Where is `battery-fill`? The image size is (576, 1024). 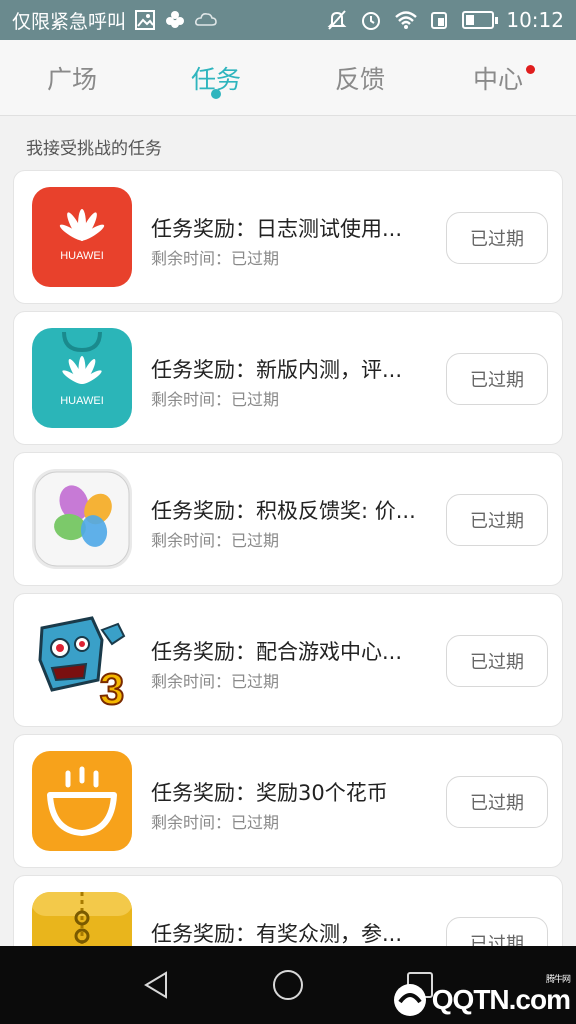
battery-fill is located at coordinates (470, 20).